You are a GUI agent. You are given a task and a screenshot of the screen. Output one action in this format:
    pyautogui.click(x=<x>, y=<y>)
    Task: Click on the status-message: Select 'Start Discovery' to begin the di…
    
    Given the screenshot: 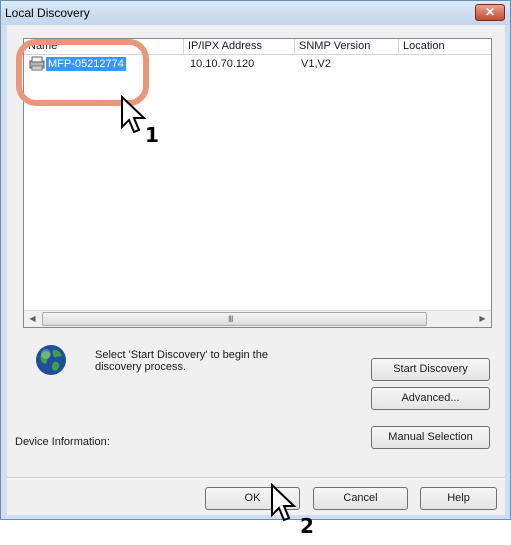 What is the action you would take?
    pyautogui.click(x=181, y=361)
    